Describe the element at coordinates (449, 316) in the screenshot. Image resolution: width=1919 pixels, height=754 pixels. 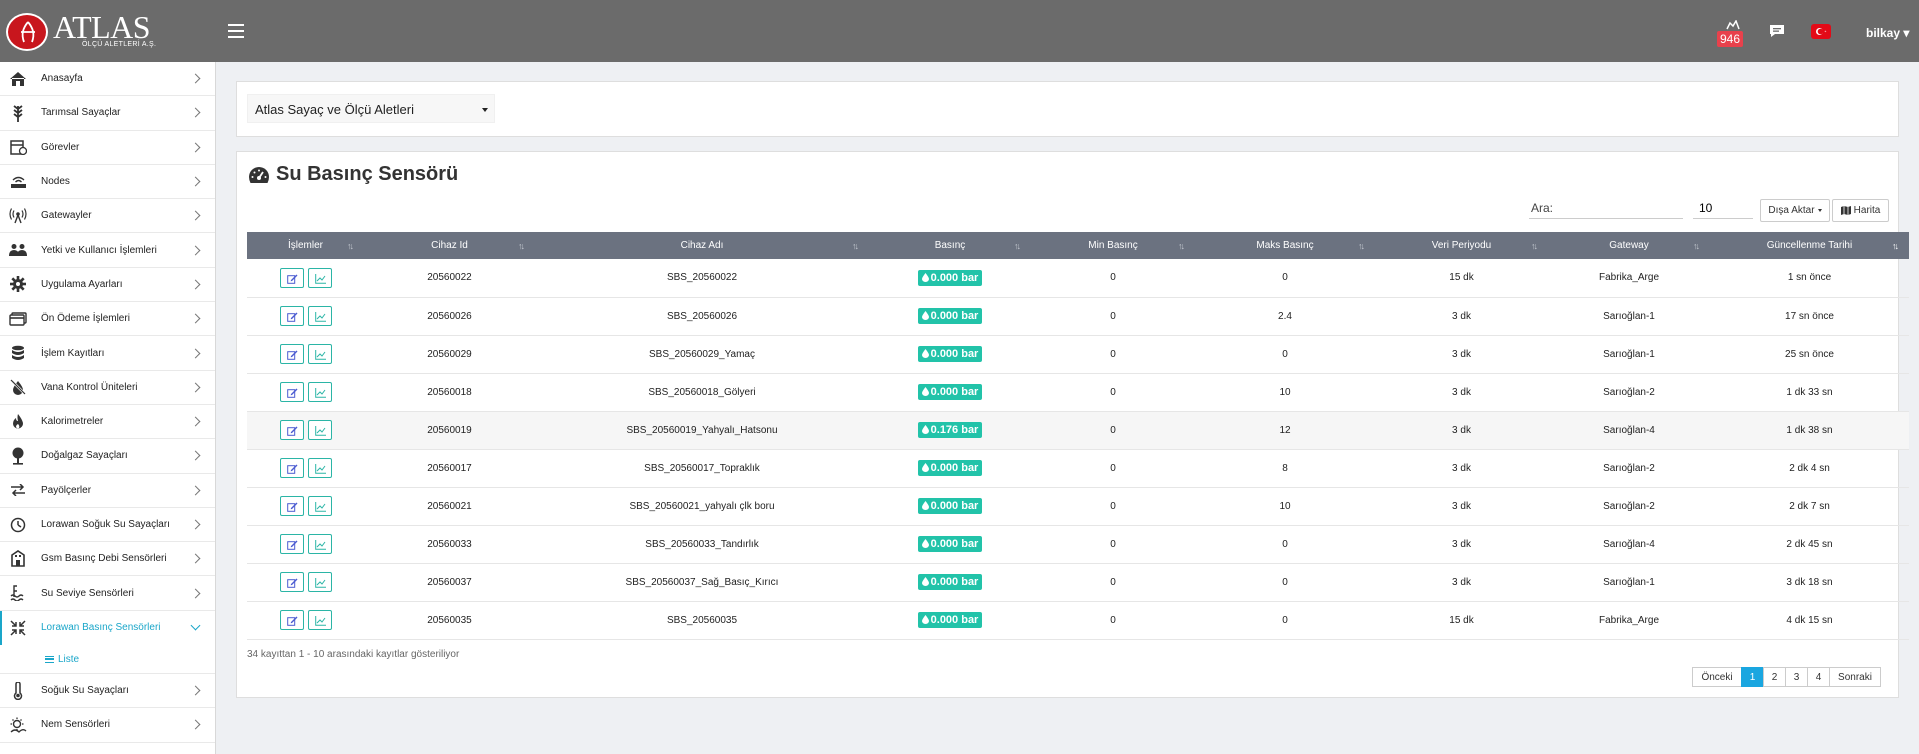
I see `device-id-cell: 20560026` at that location.